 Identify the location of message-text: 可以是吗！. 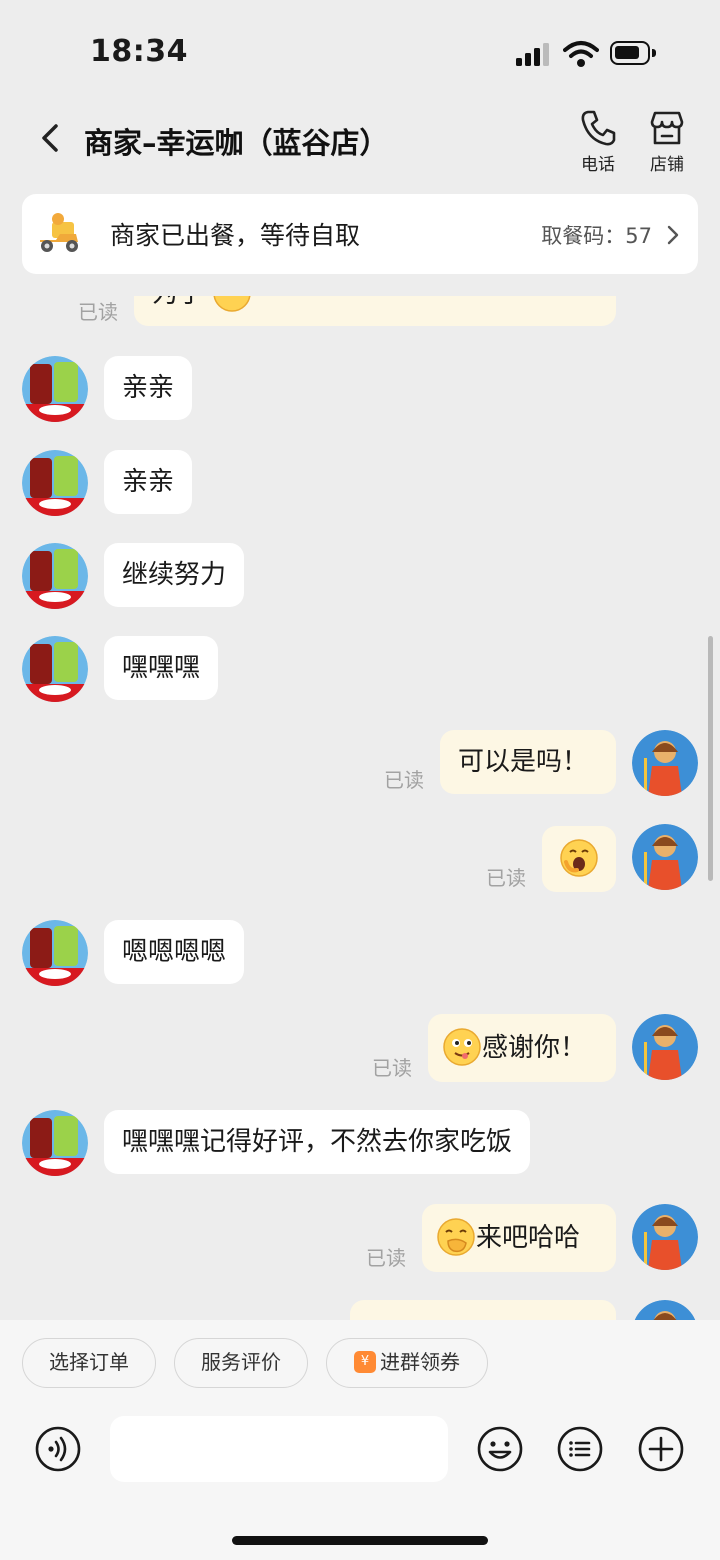
(523, 762).